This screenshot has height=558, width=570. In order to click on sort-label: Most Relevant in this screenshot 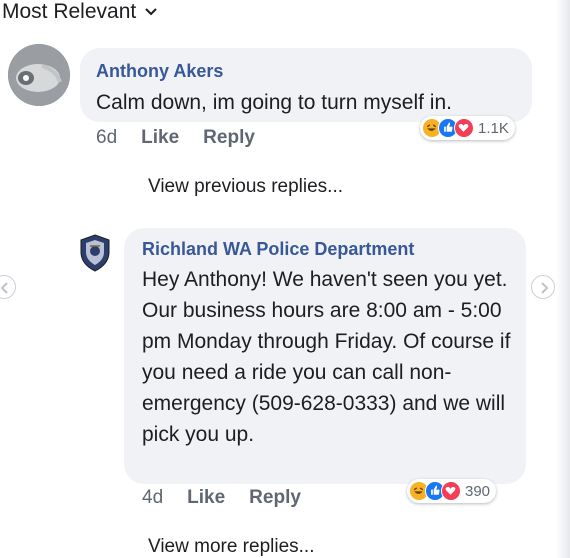, I will do `click(69, 11)`.